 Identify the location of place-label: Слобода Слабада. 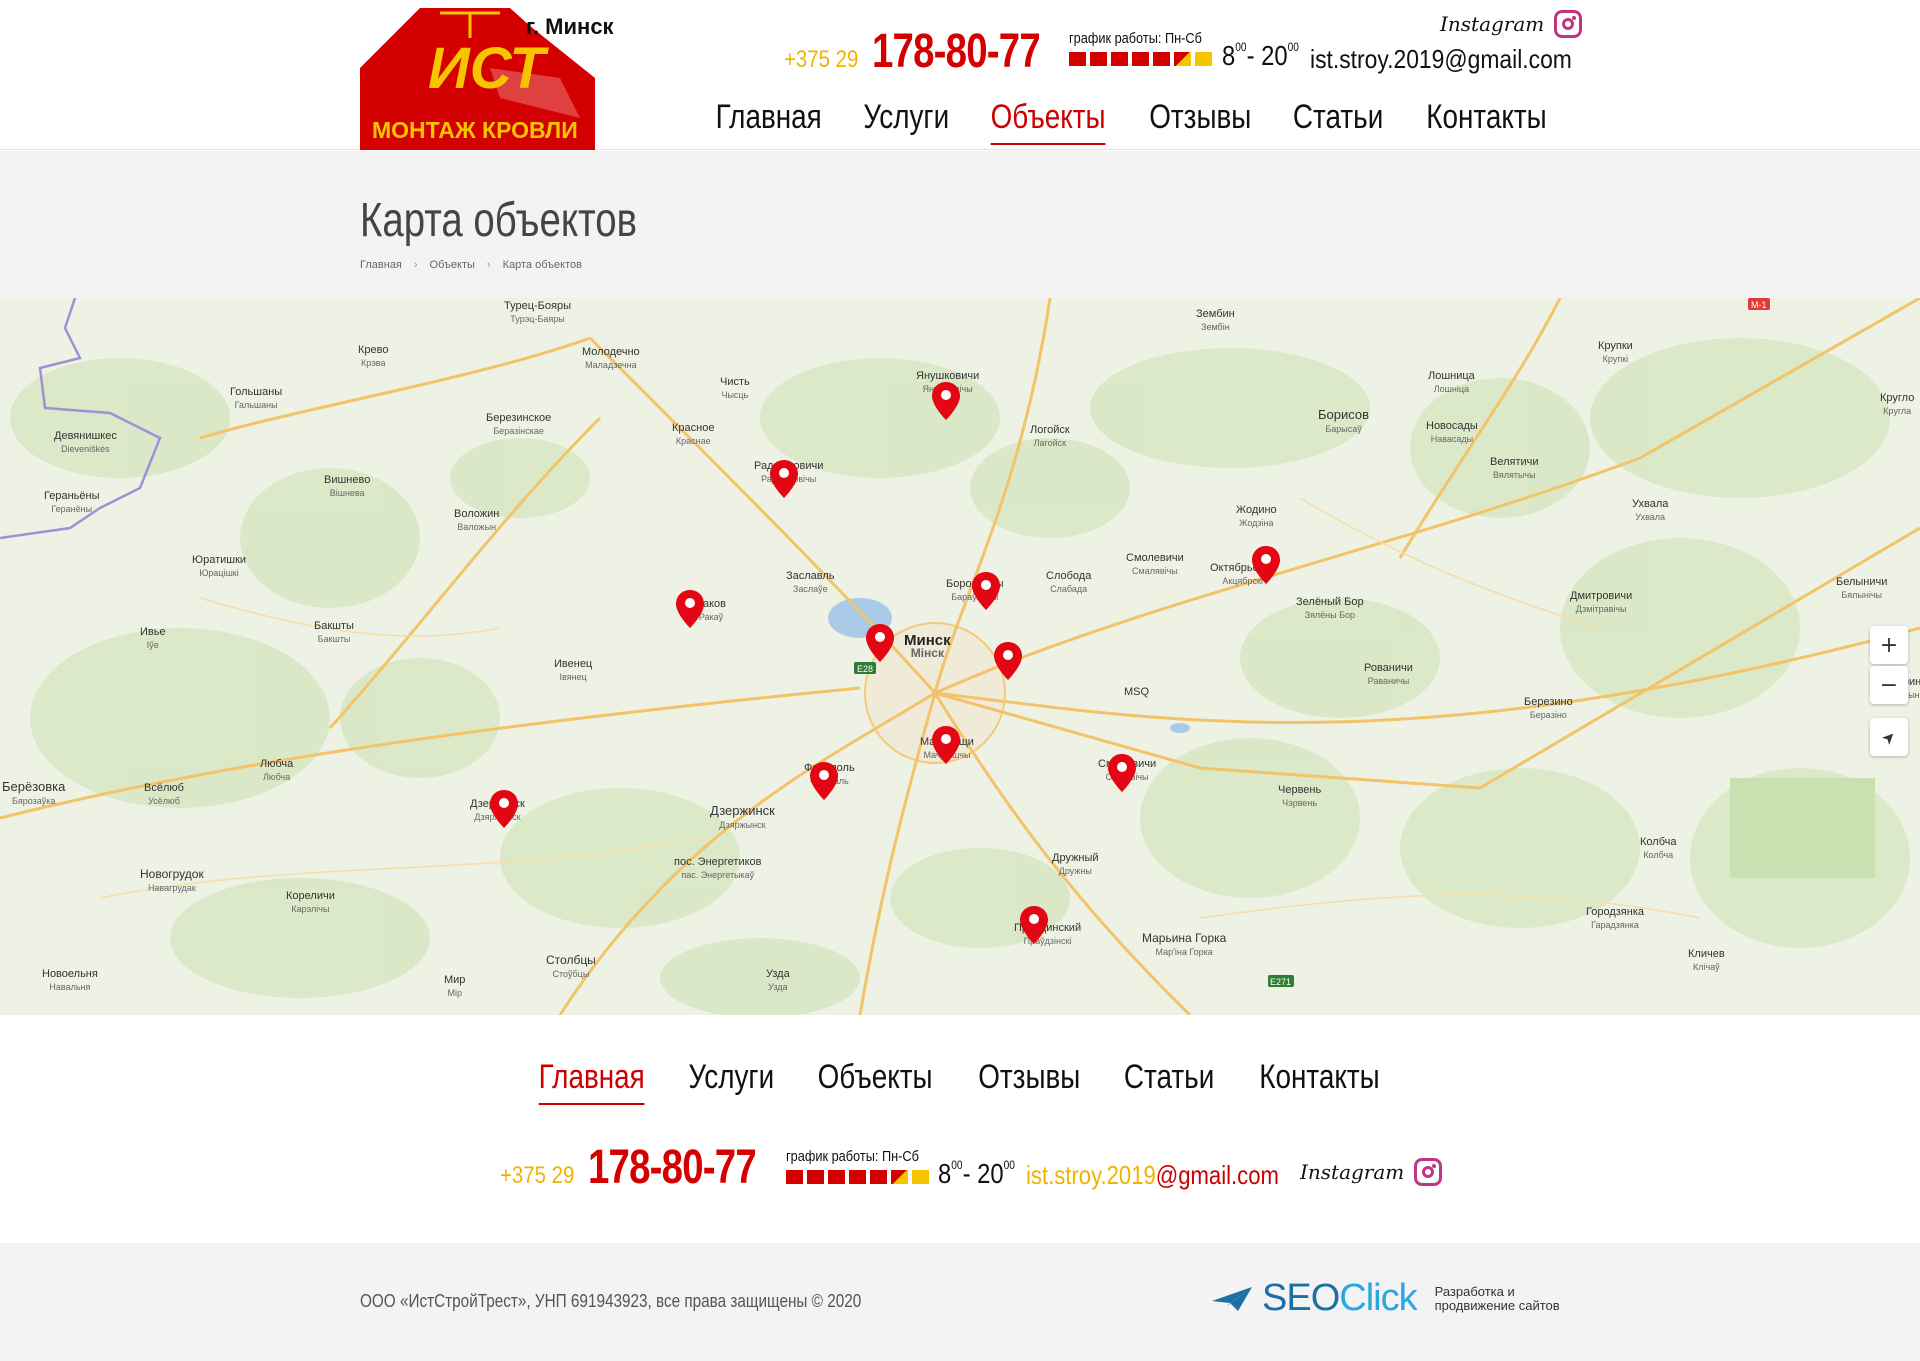
(1069, 582).